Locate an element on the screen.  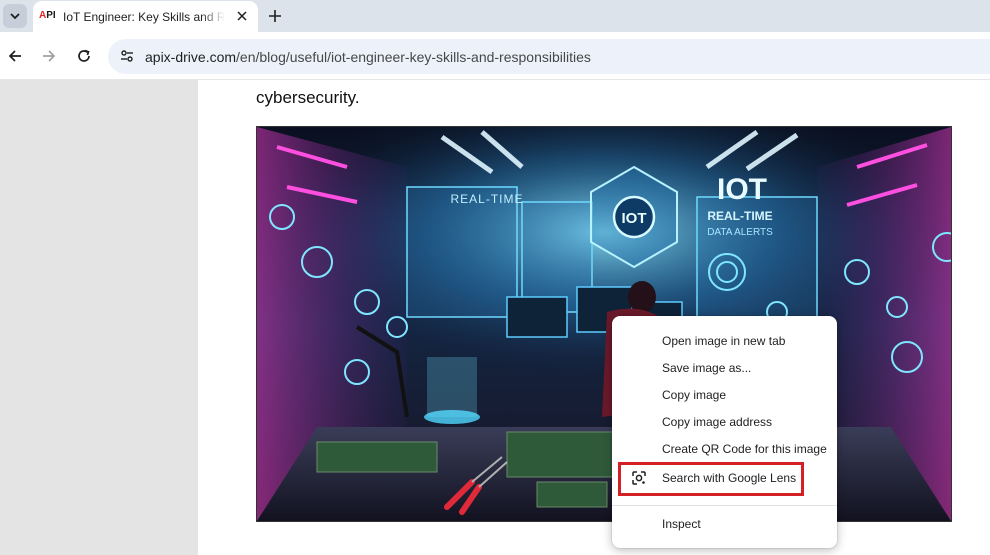
menu-item-label: Copy image address is located at coordinates (717, 422).